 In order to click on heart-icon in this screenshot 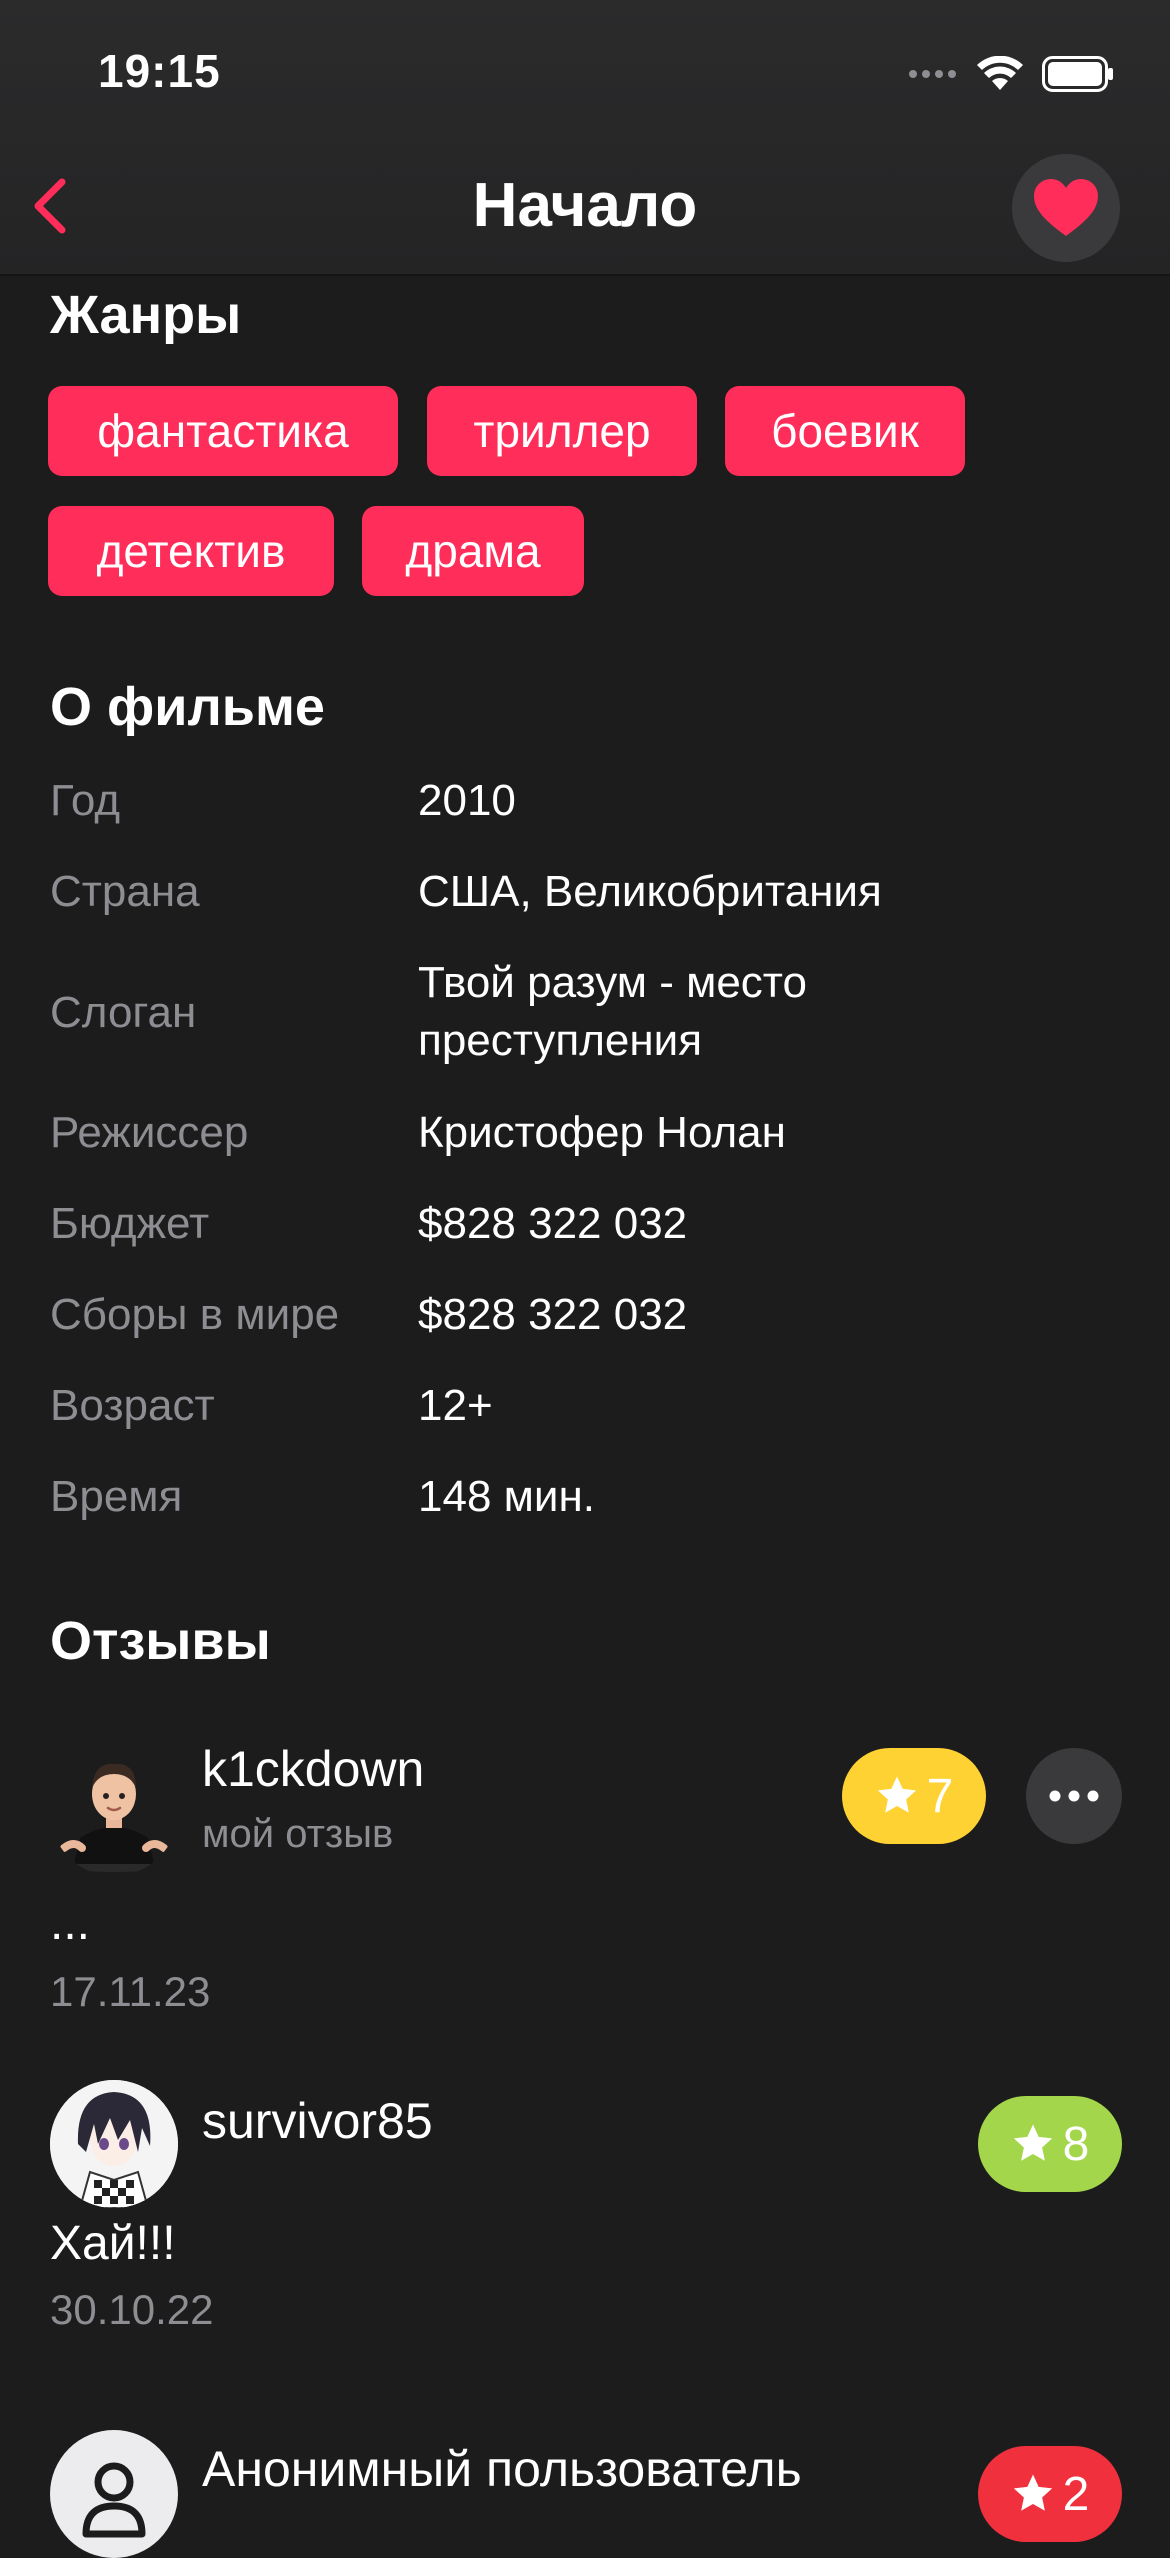, I will do `click(1066, 207)`.